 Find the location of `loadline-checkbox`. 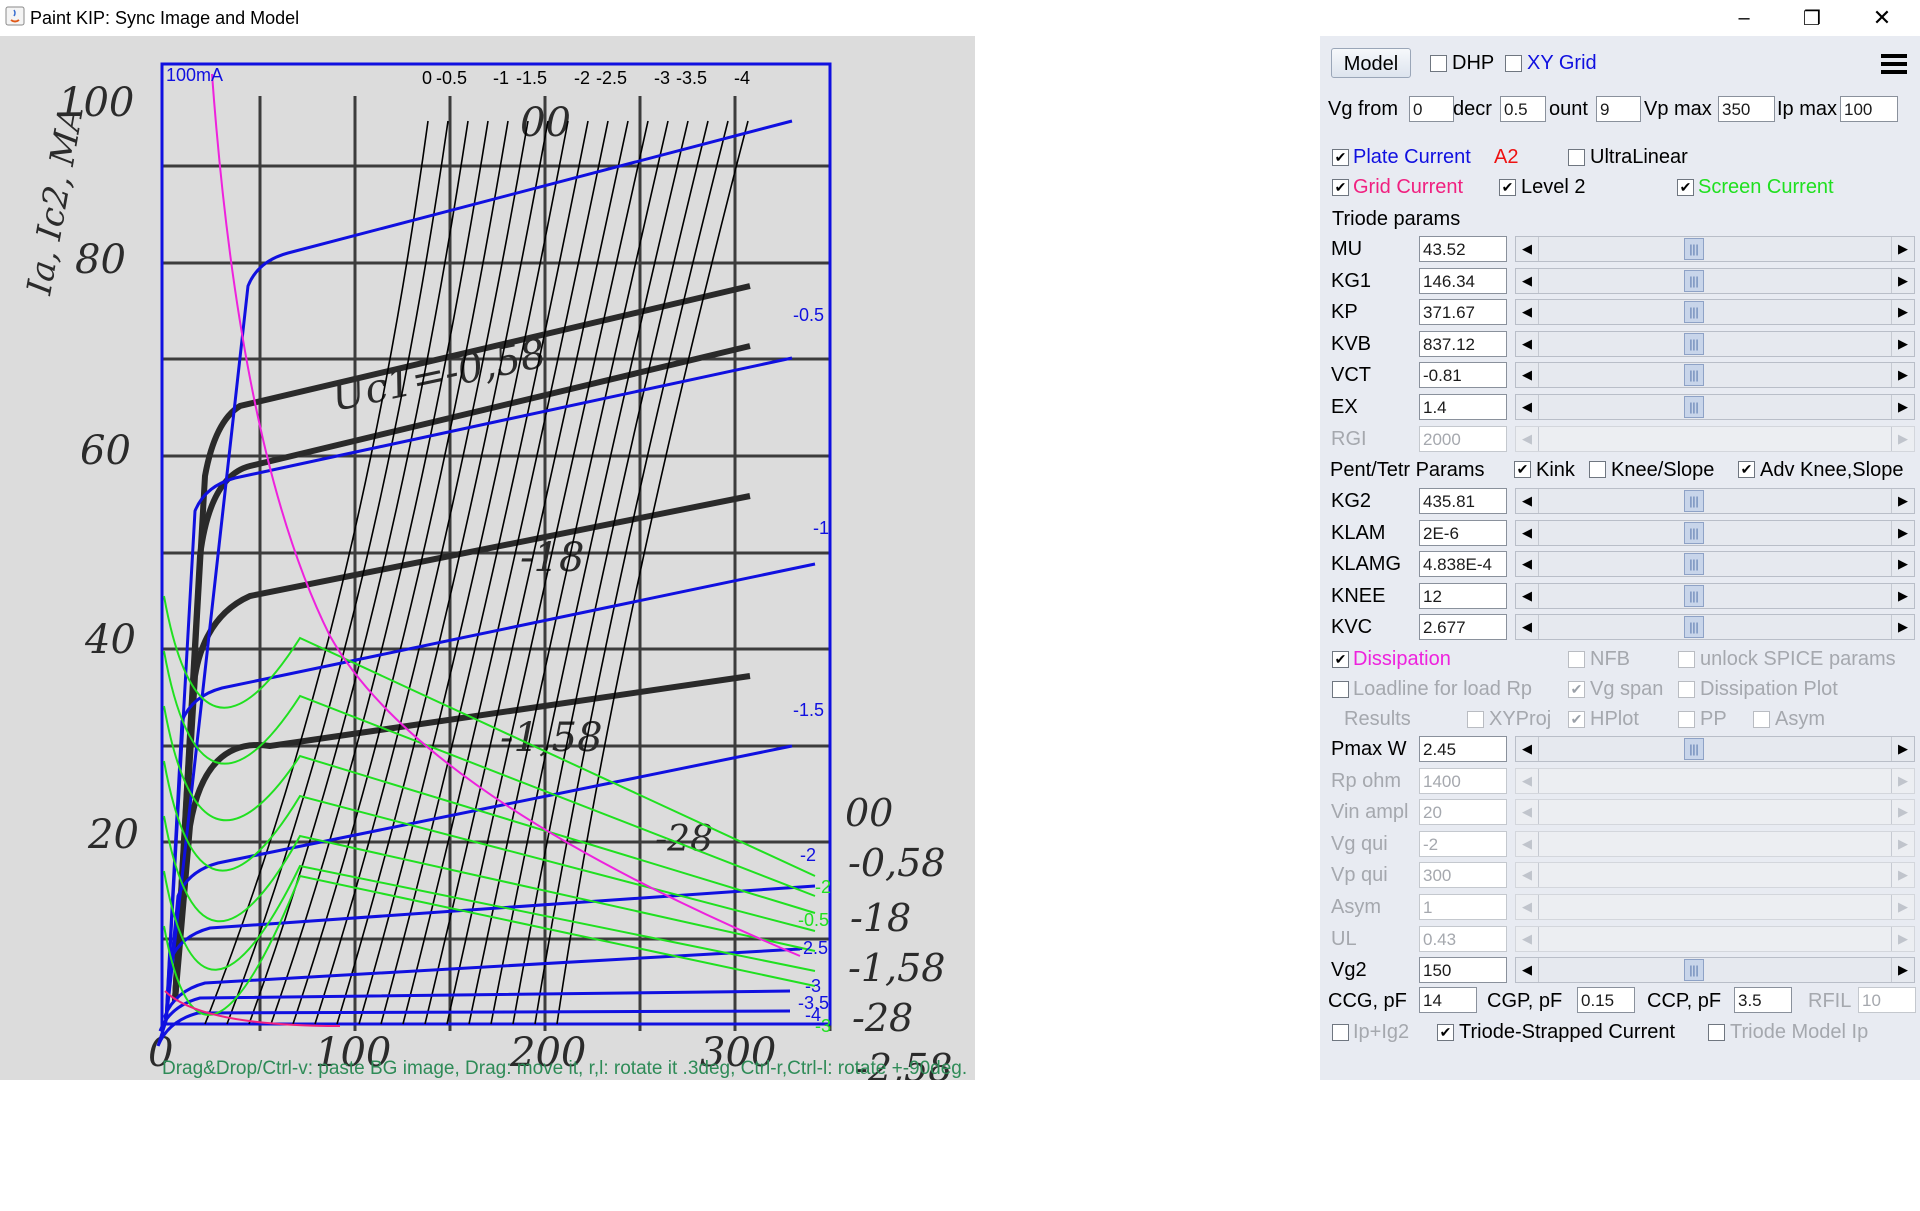

loadline-checkbox is located at coordinates (1340, 689).